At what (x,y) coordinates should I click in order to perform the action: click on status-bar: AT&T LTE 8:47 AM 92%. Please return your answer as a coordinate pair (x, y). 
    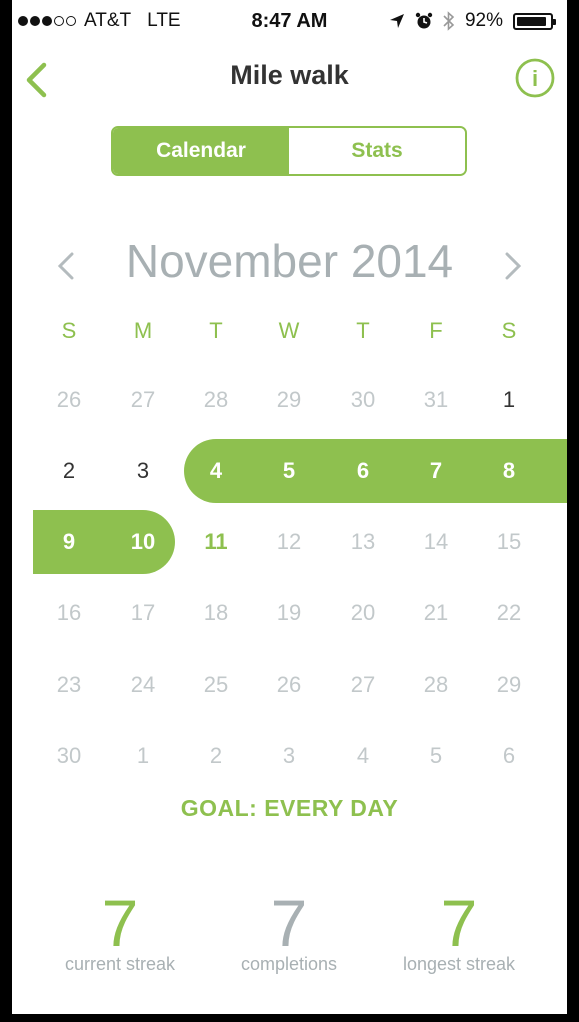
    Looking at the image, I should click on (289, 21).